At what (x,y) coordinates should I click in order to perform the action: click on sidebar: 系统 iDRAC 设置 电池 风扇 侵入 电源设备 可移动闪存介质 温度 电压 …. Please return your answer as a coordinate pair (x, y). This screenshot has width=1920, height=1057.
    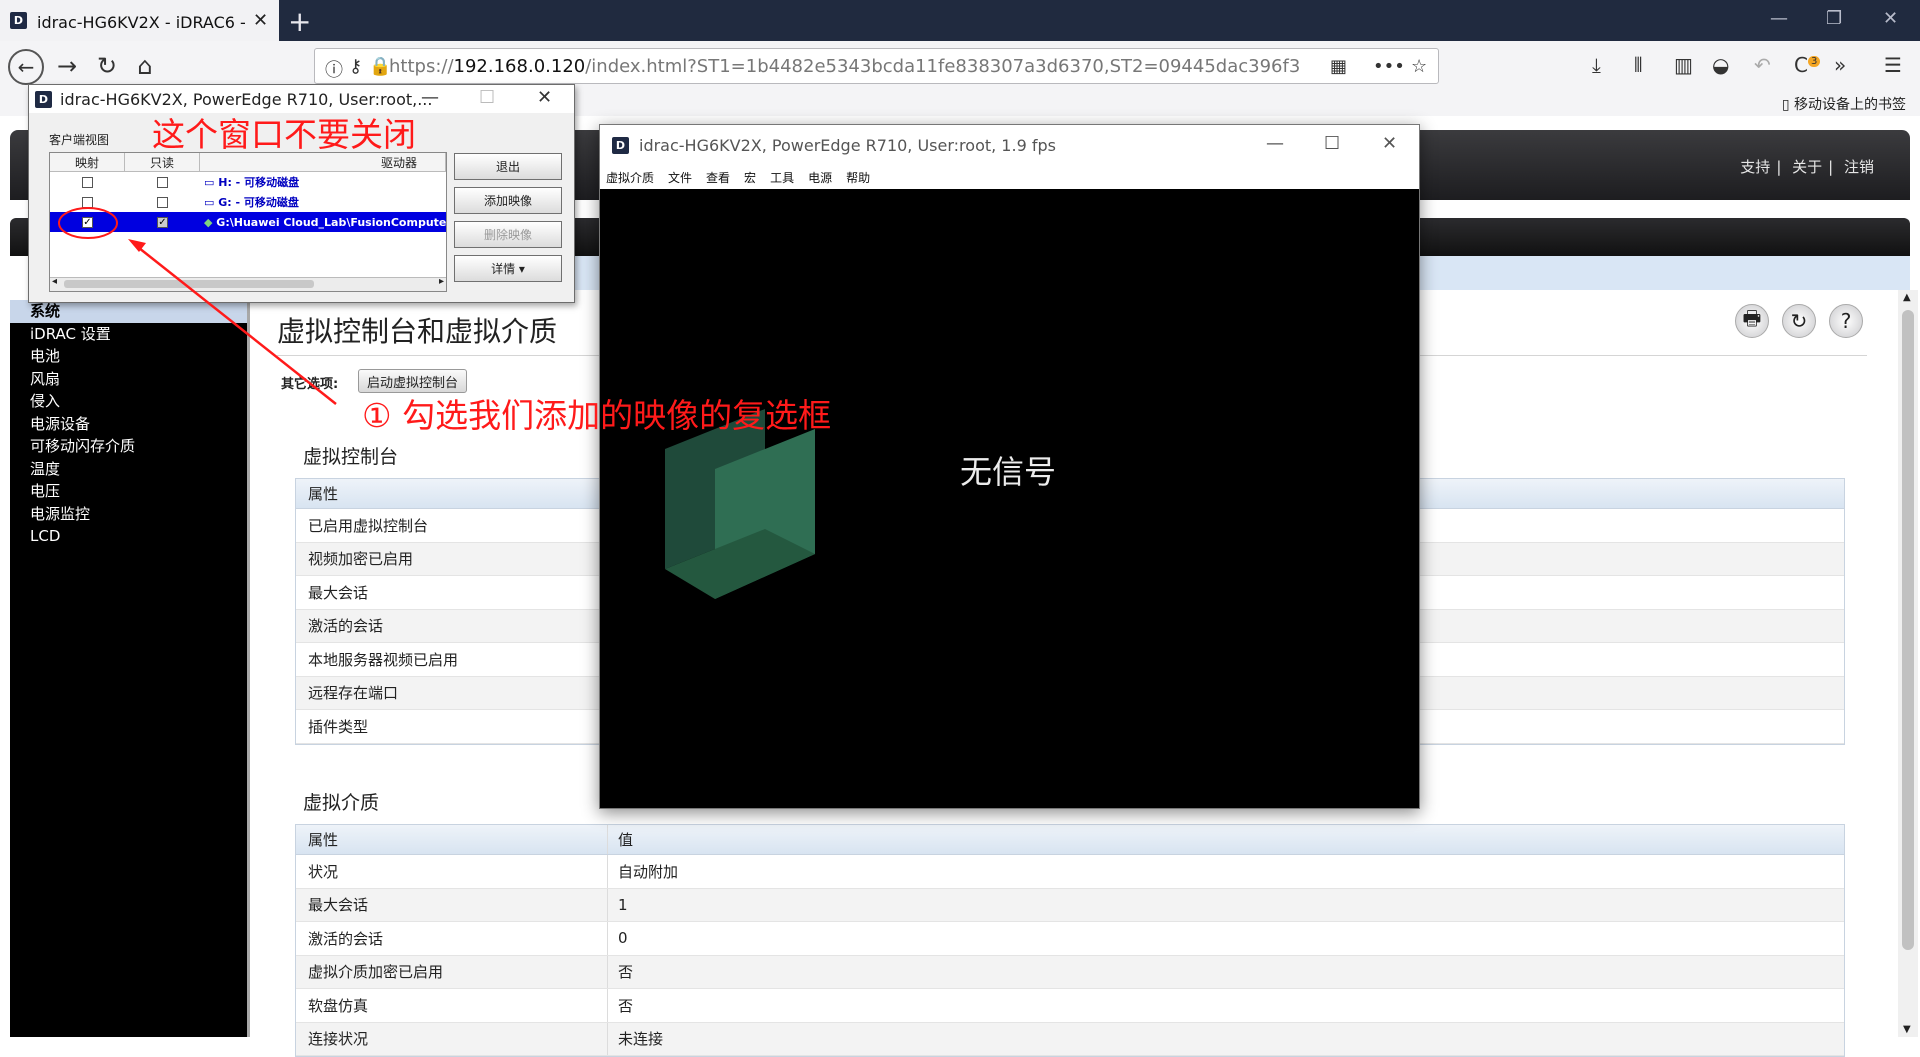
    Looking at the image, I should click on (130, 668).